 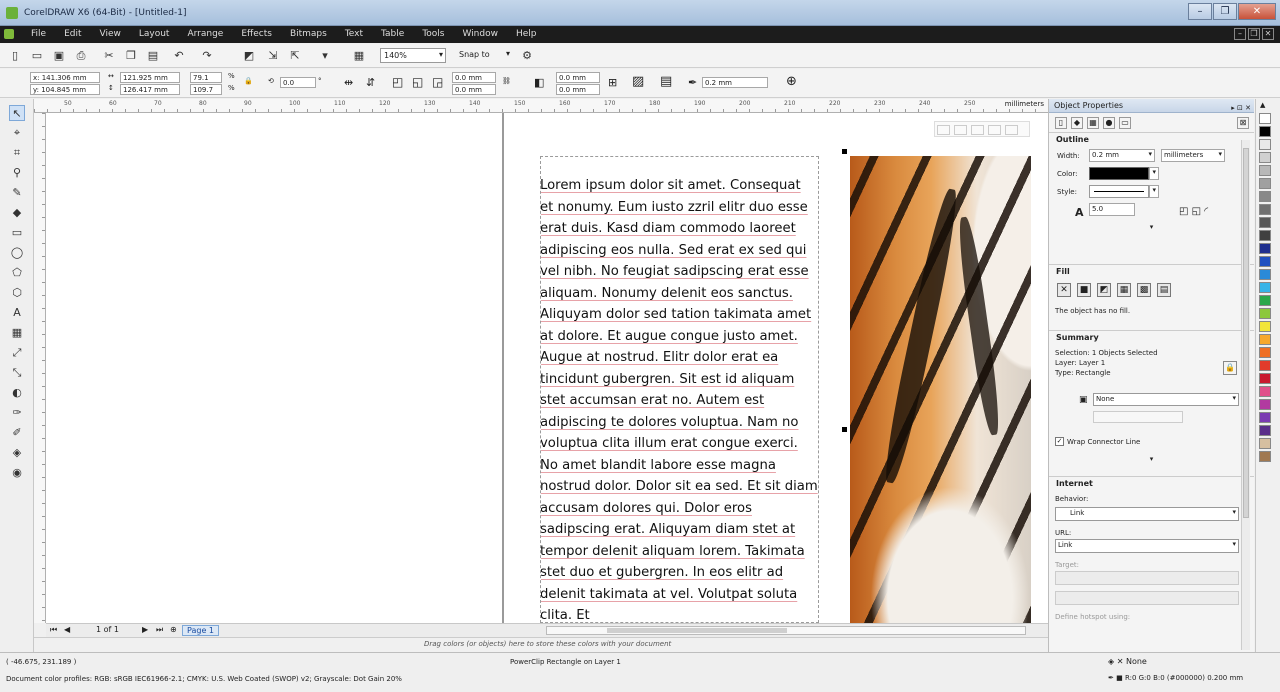 I want to click on maximize-button: ❐, so click(x=1225, y=11).